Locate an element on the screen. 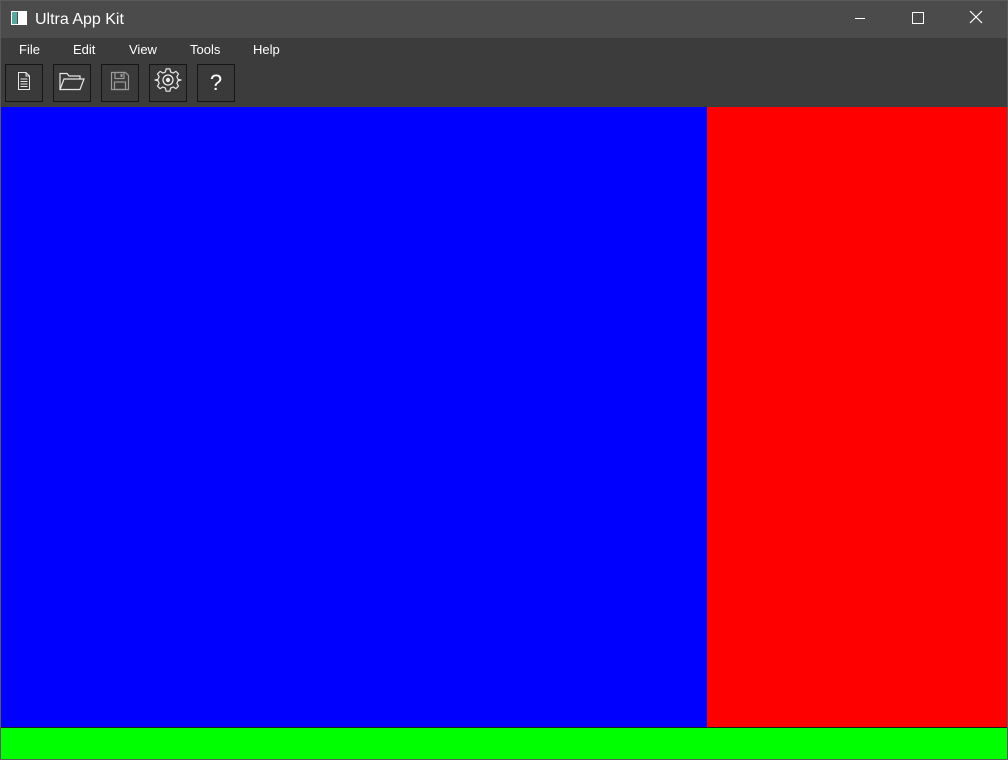 This screenshot has width=1008, height=760. menu-file: File is located at coordinates (29, 50).